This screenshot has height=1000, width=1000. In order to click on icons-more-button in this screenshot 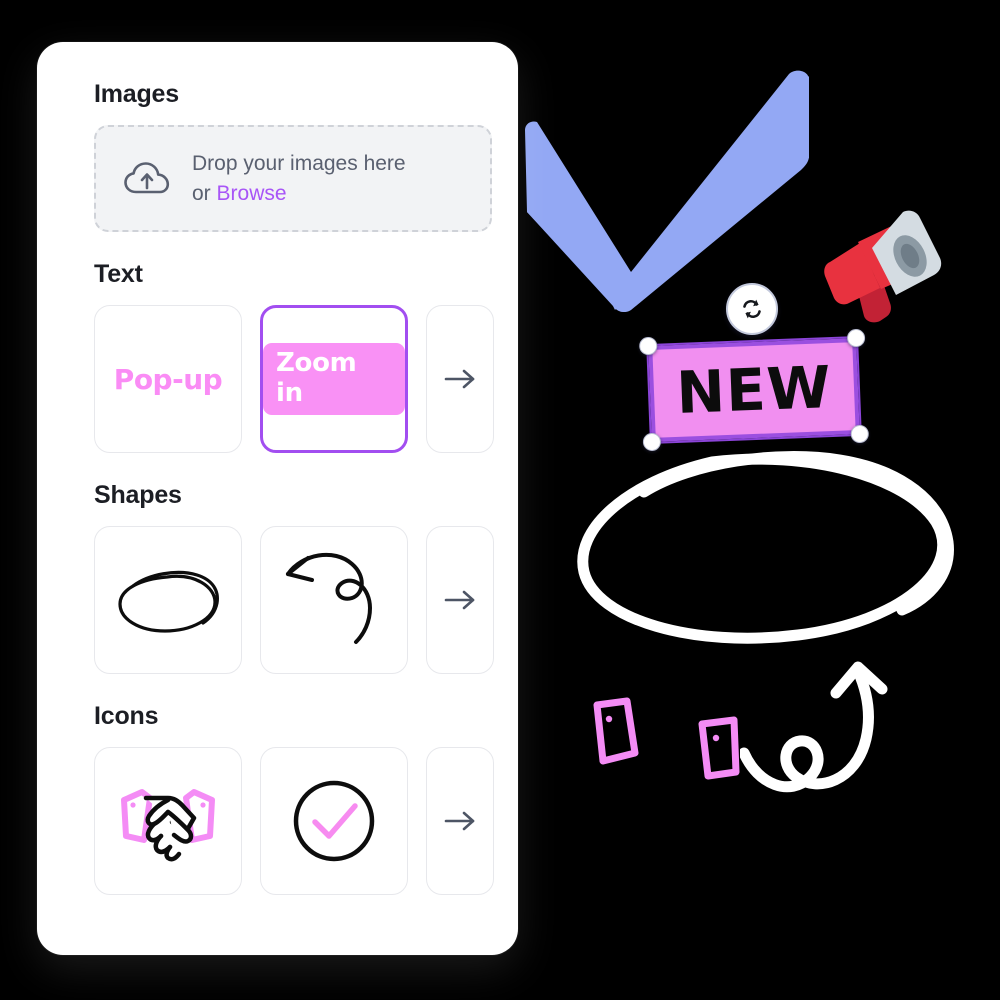, I will do `click(460, 821)`.